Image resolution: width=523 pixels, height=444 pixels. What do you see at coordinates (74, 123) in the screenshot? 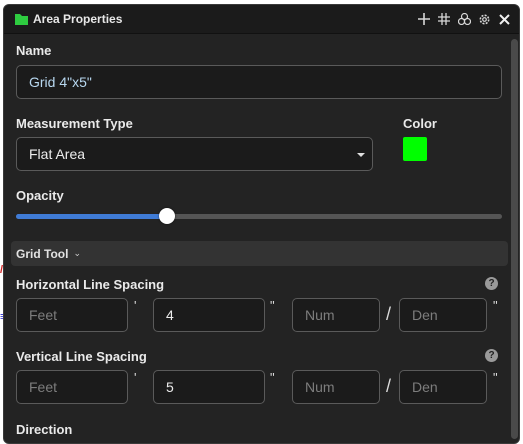
I see `measurement-type-label: Measurement Type` at bounding box center [74, 123].